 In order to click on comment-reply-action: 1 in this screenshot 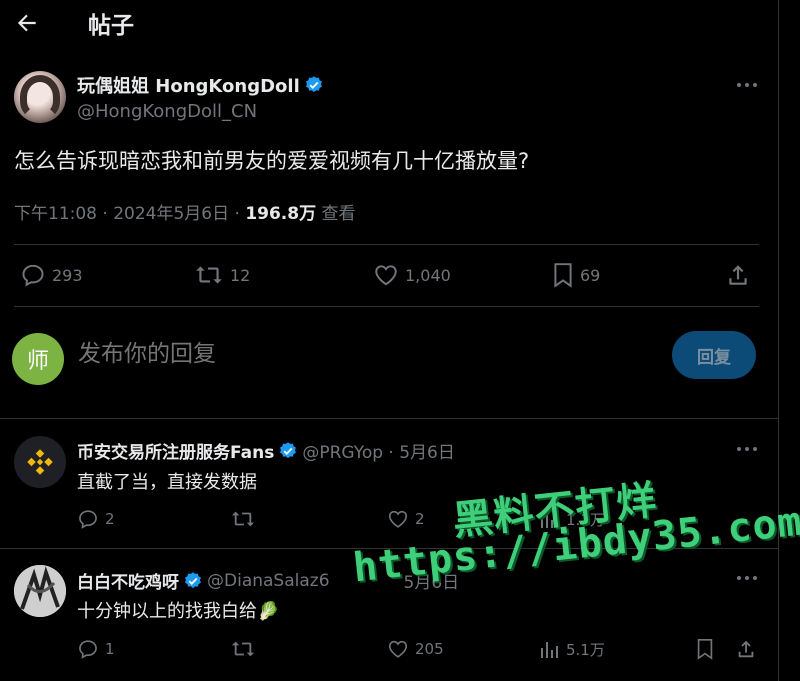, I will do `click(96, 649)`.